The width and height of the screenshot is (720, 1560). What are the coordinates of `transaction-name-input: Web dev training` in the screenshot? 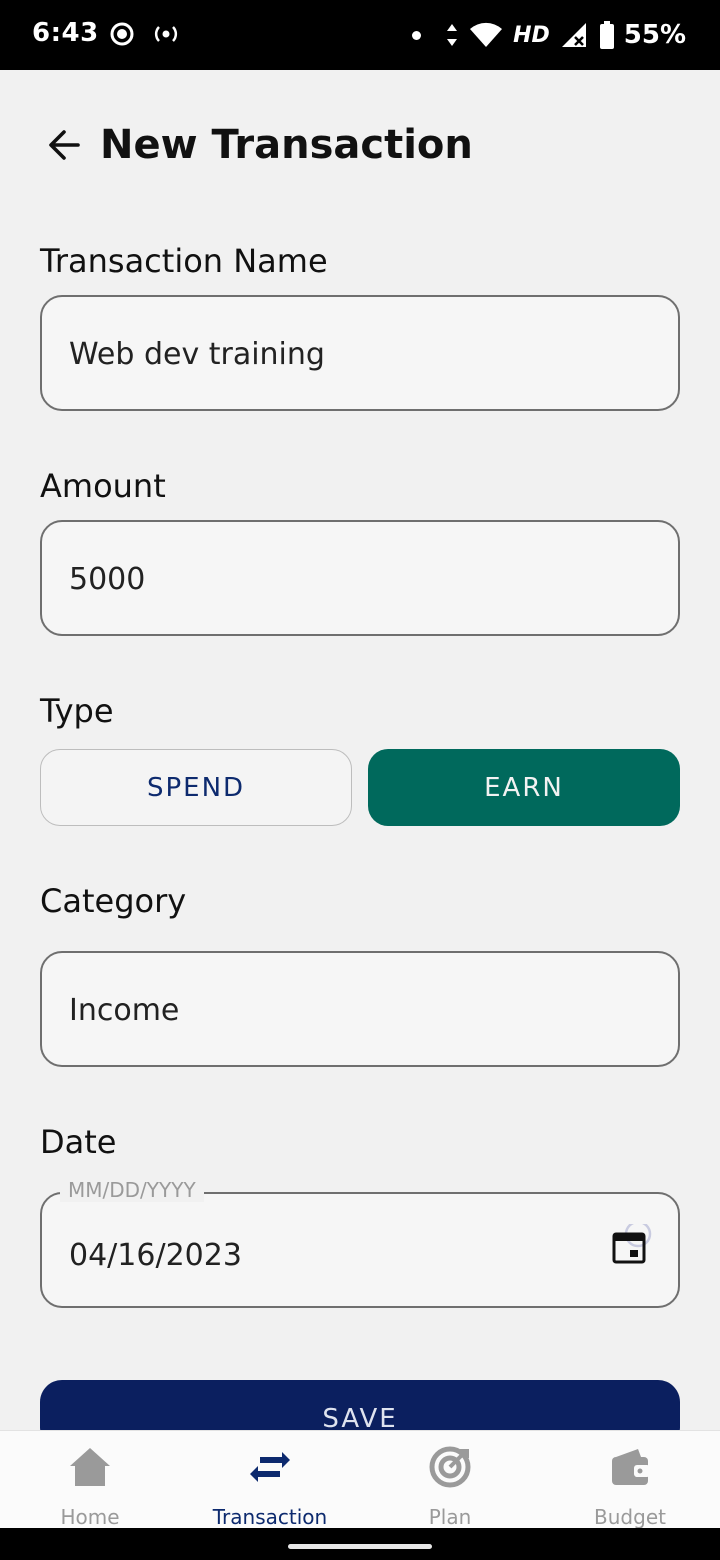 It's located at (360, 353).